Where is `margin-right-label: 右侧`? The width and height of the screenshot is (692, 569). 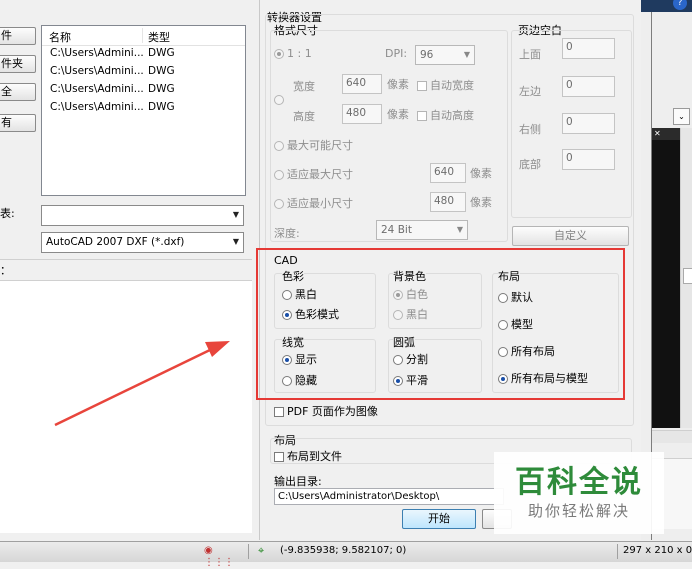 margin-right-label: 右侧 is located at coordinates (530, 129).